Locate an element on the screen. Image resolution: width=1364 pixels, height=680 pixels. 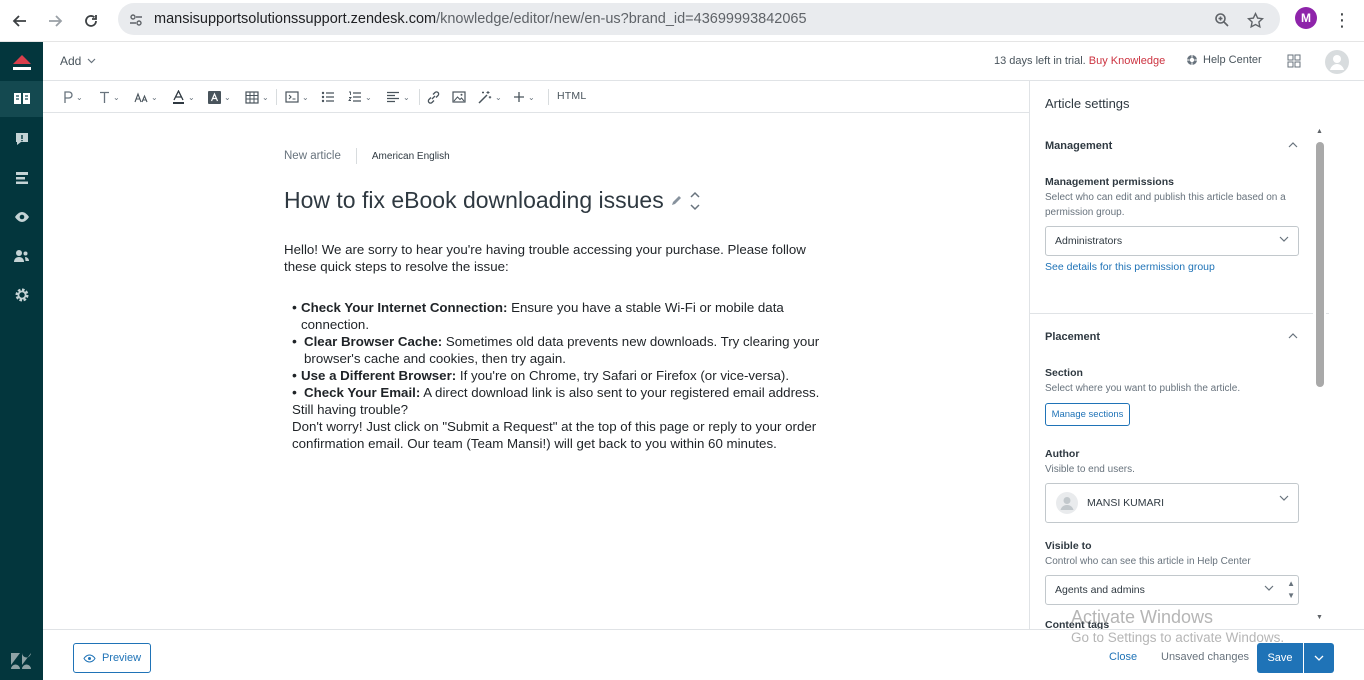
sidebar-item-view is located at coordinates (21, 217).